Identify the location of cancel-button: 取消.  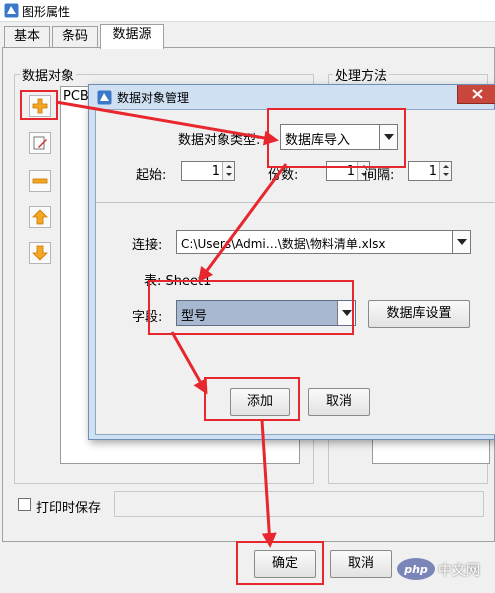
(361, 564).